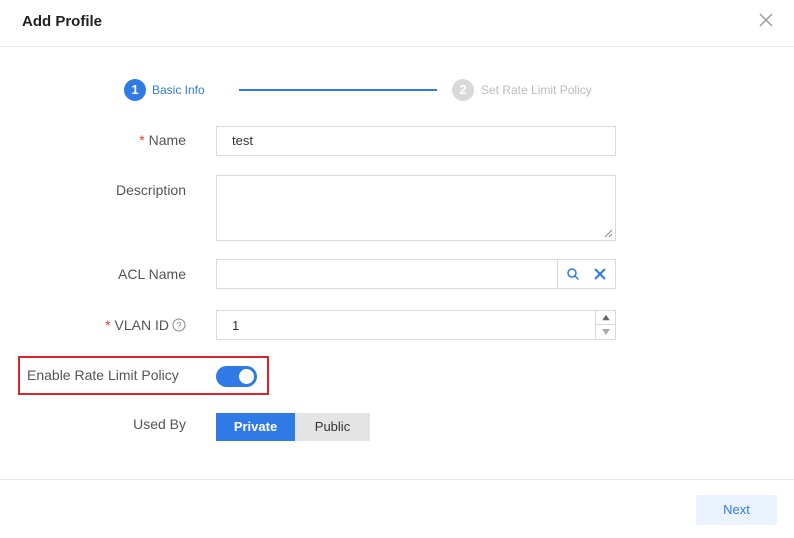 The image size is (794, 538). Describe the element at coordinates (416, 141) in the screenshot. I see `name-input: test` at that location.